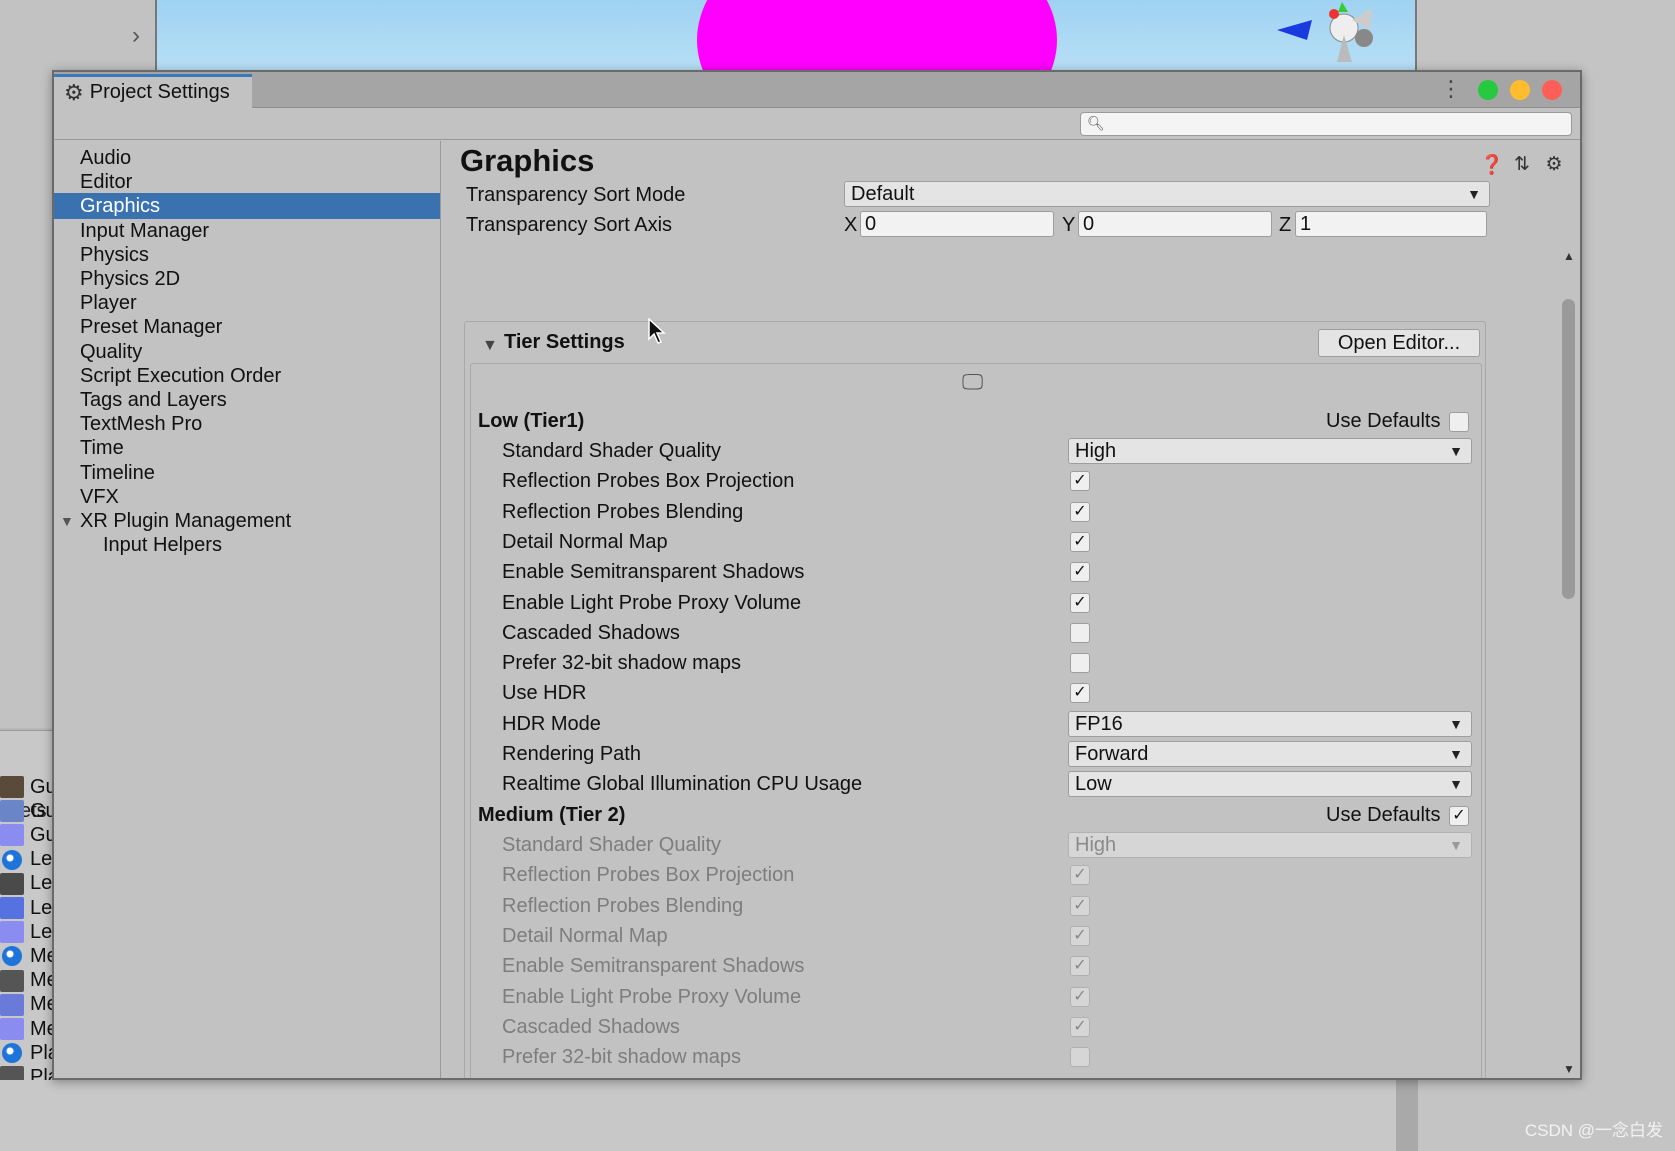 The image size is (1675, 1151). What do you see at coordinates (786, 37) in the screenshot?
I see `scene-view` at bounding box center [786, 37].